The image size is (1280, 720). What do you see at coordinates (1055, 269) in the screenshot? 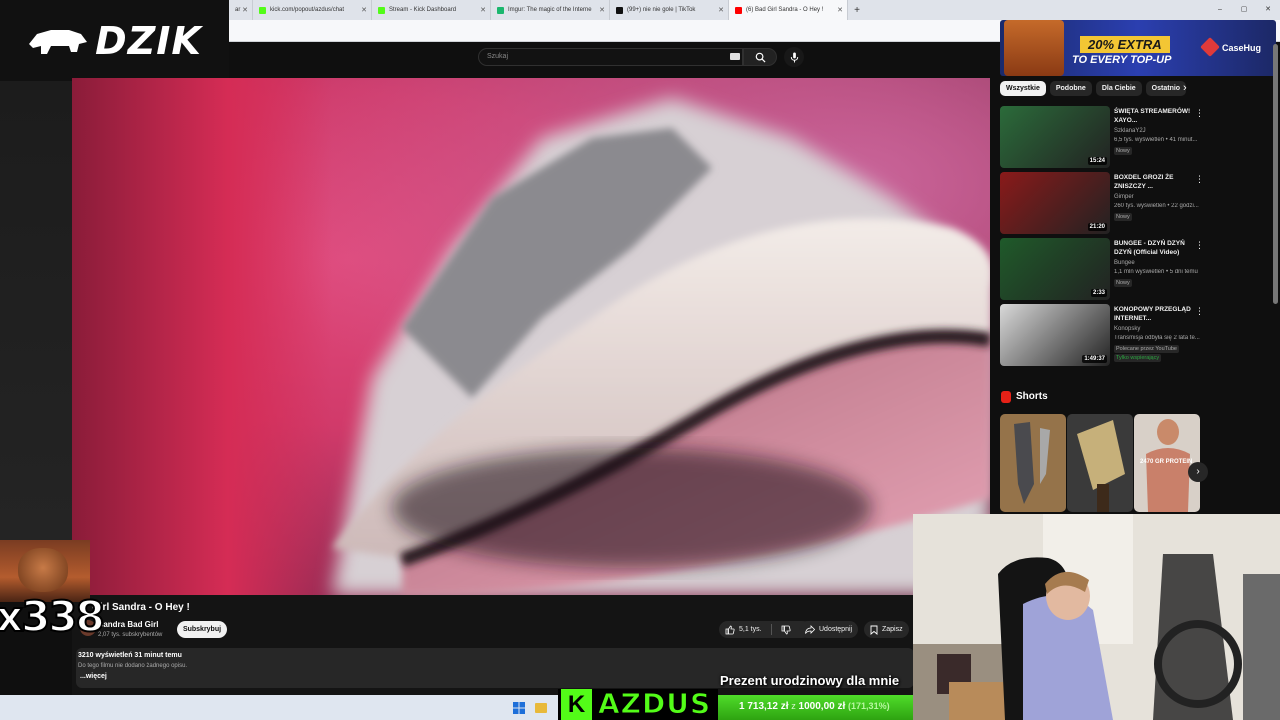
I see `video-thumbnail: 2:33` at bounding box center [1055, 269].